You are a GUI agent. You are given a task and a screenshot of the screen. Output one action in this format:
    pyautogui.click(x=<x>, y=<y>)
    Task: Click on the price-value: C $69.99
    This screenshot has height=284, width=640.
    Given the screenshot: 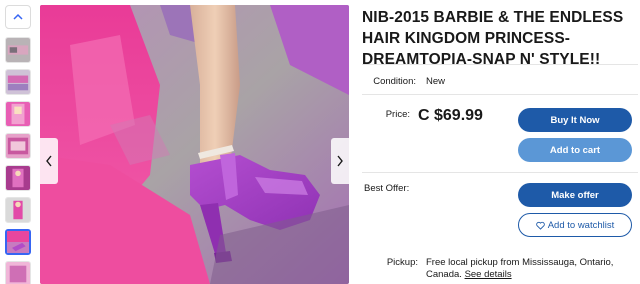 What is the action you would take?
    pyautogui.click(x=450, y=115)
    